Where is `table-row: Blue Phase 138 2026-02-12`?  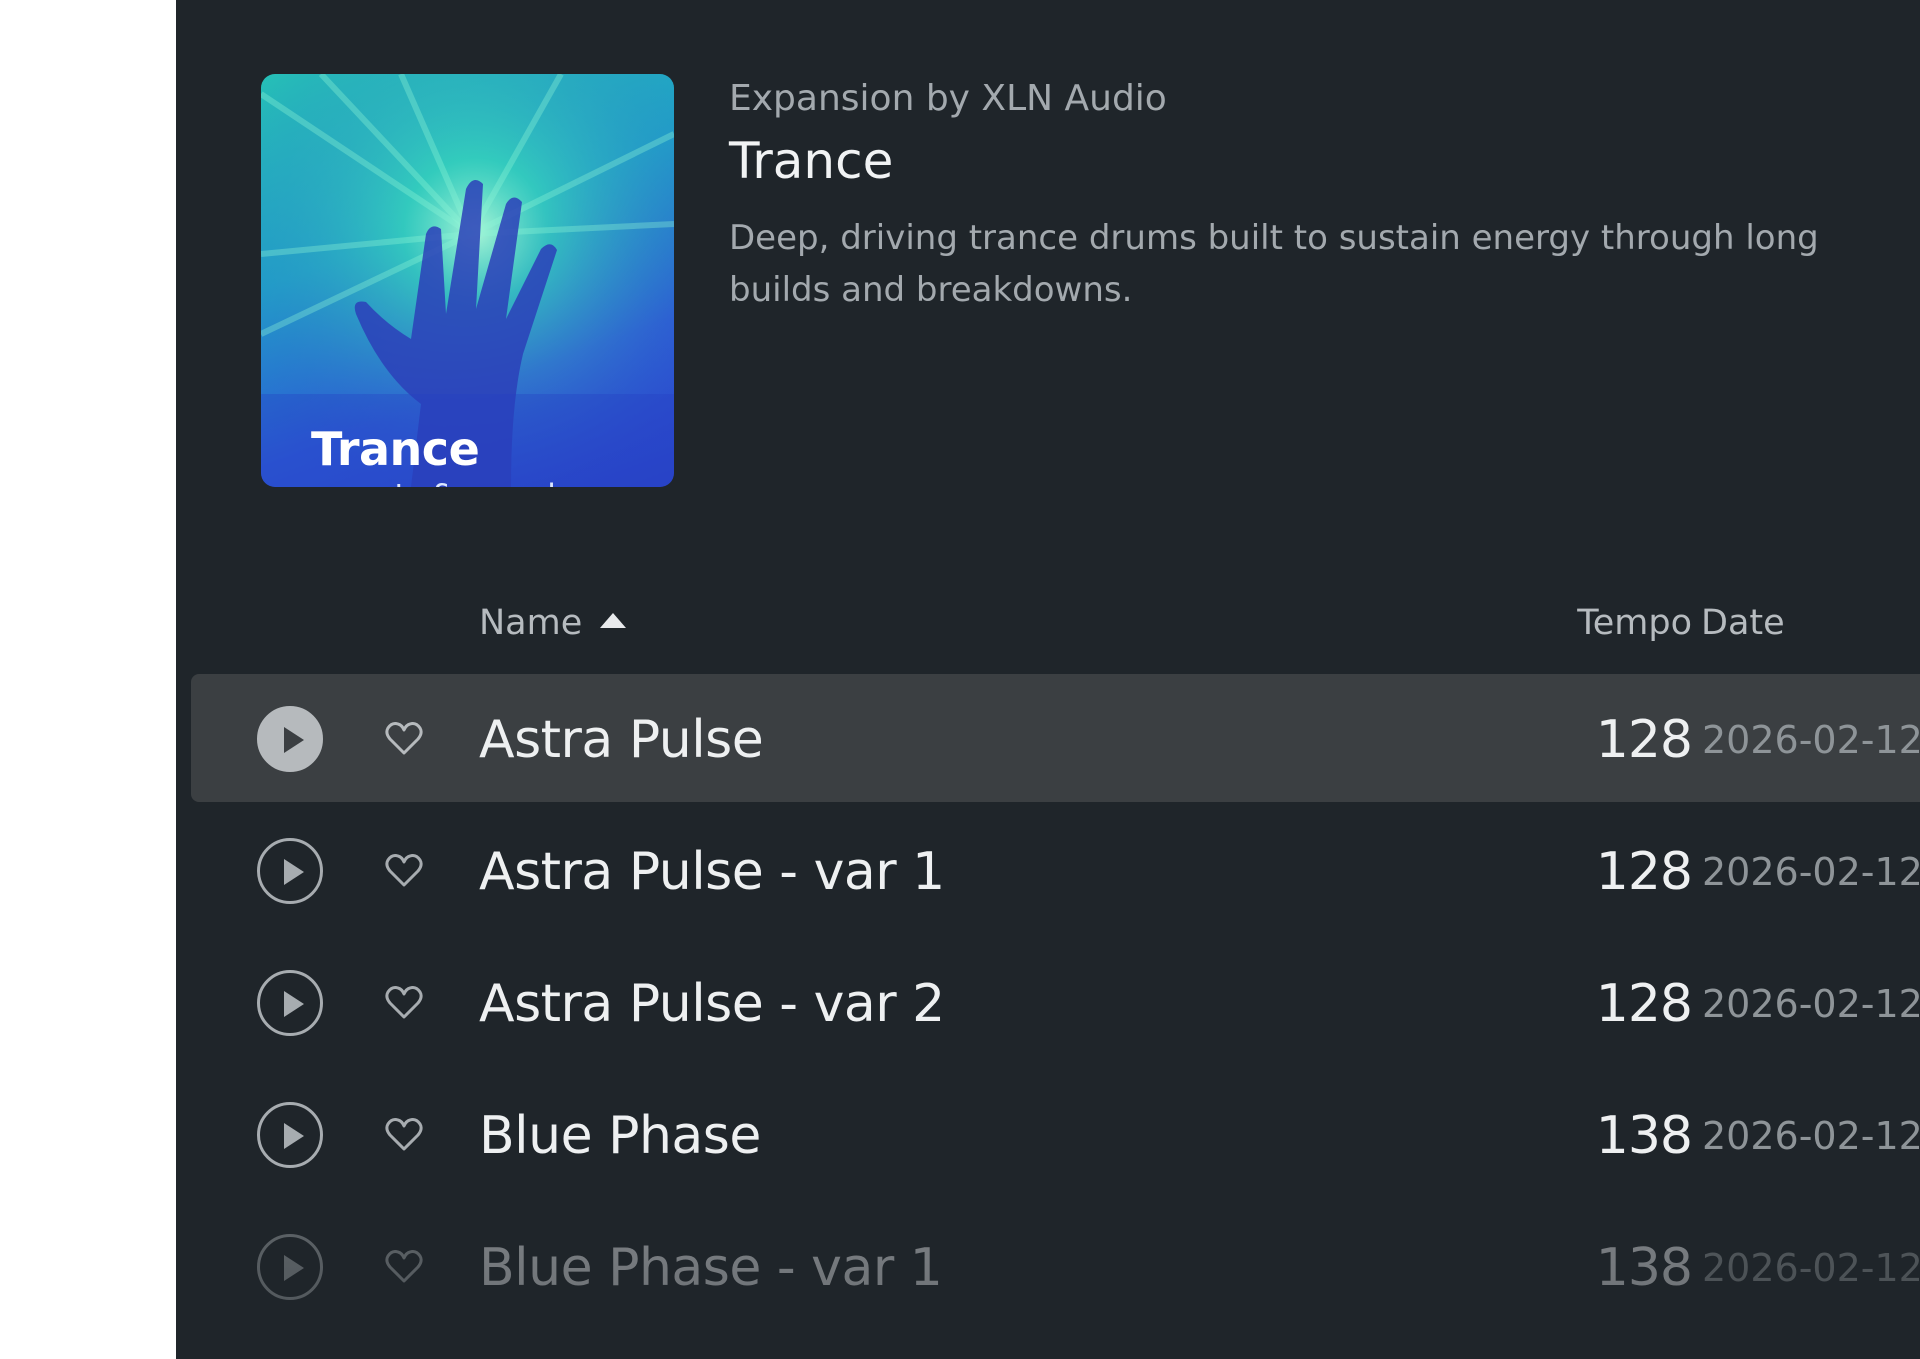
table-row: Blue Phase 138 2026-02-12 is located at coordinates (1055, 1134).